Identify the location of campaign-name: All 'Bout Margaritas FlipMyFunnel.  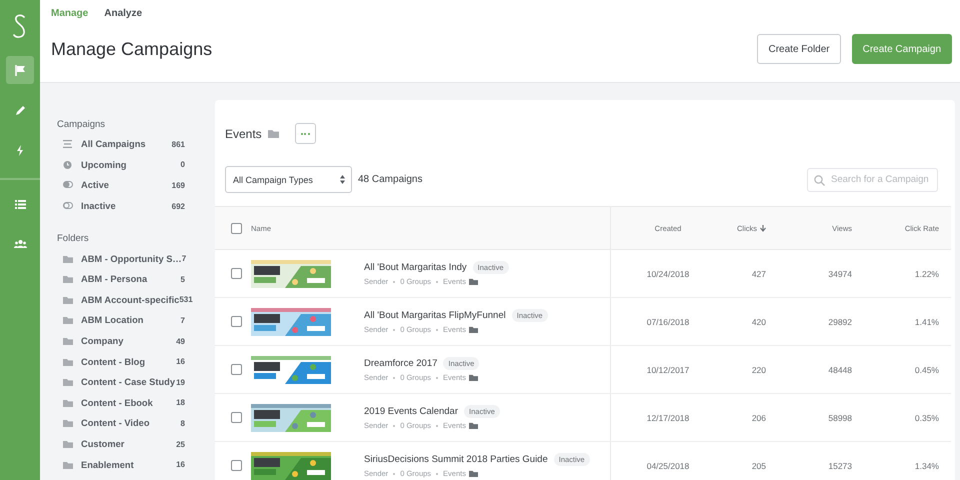
(435, 315).